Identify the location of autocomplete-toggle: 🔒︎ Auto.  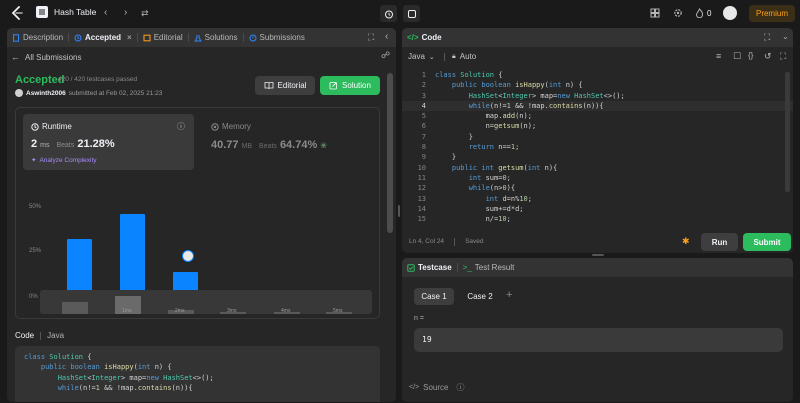
(464, 56).